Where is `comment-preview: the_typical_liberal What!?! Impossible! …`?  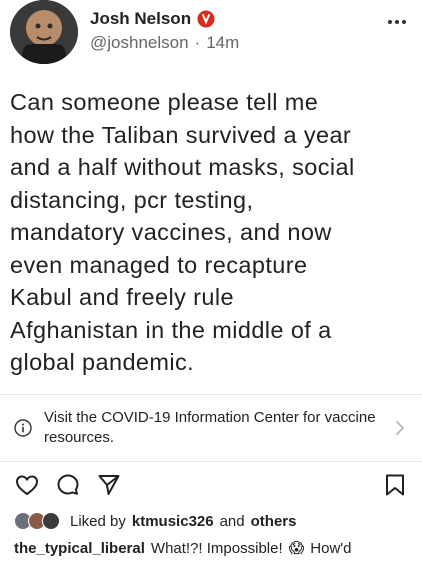 comment-preview: the_typical_liberal What!?! Impossible! … is located at coordinates (182, 548).